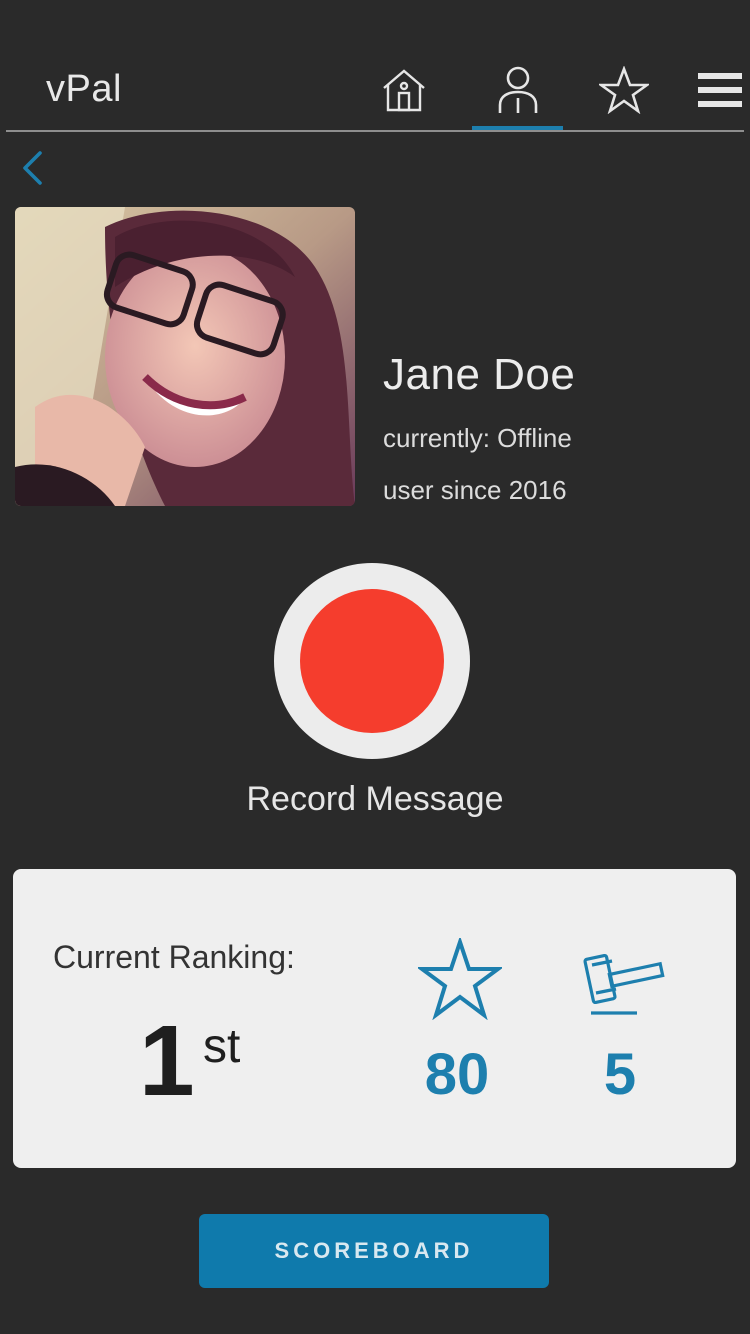 This screenshot has width=750, height=1334. I want to click on record-dot-icon, so click(372, 661).